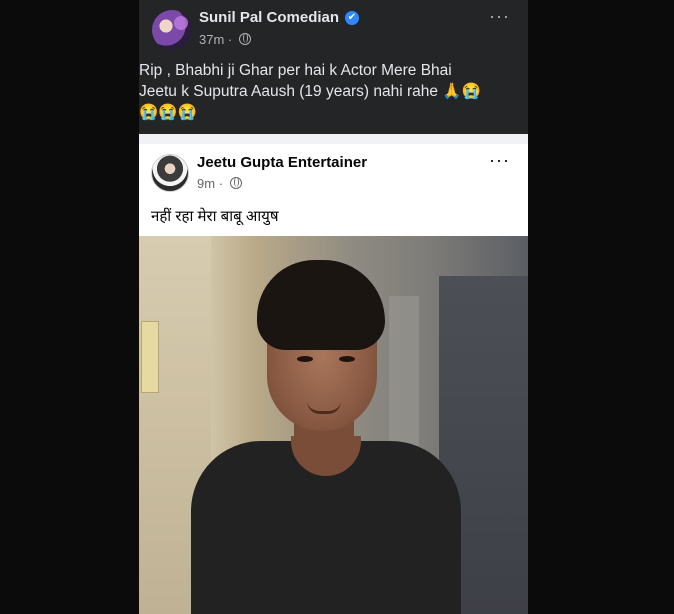 The image size is (674, 614). I want to click on shared-post-timestamp: 9m ·, so click(219, 183).